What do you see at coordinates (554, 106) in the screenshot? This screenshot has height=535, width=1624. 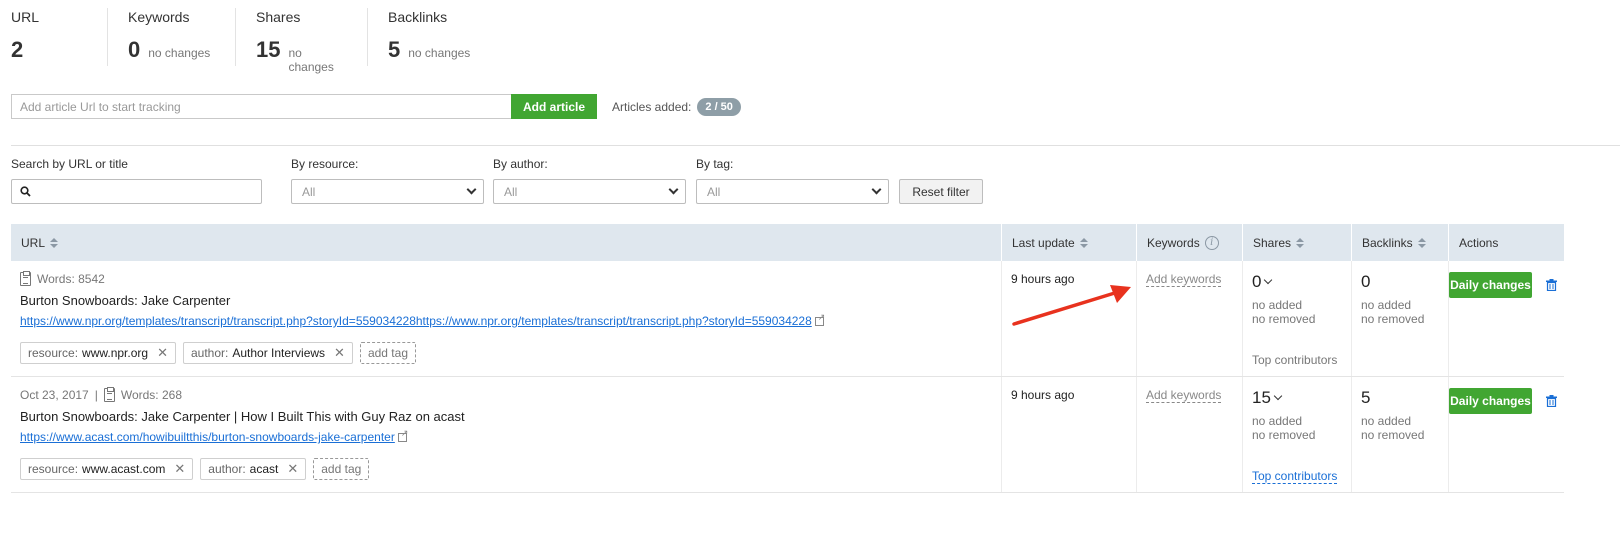 I see `add-article-button: Add article` at bounding box center [554, 106].